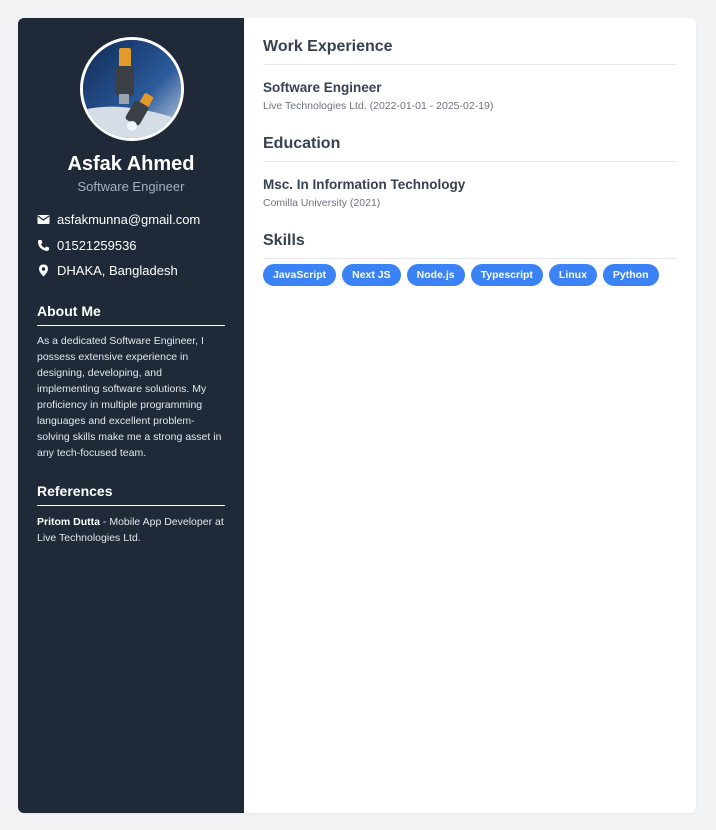 This screenshot has width=716, height=830. Describe the element at coordinates (43, 270) in the screenshot. I see `map-pin-icon` at that location.